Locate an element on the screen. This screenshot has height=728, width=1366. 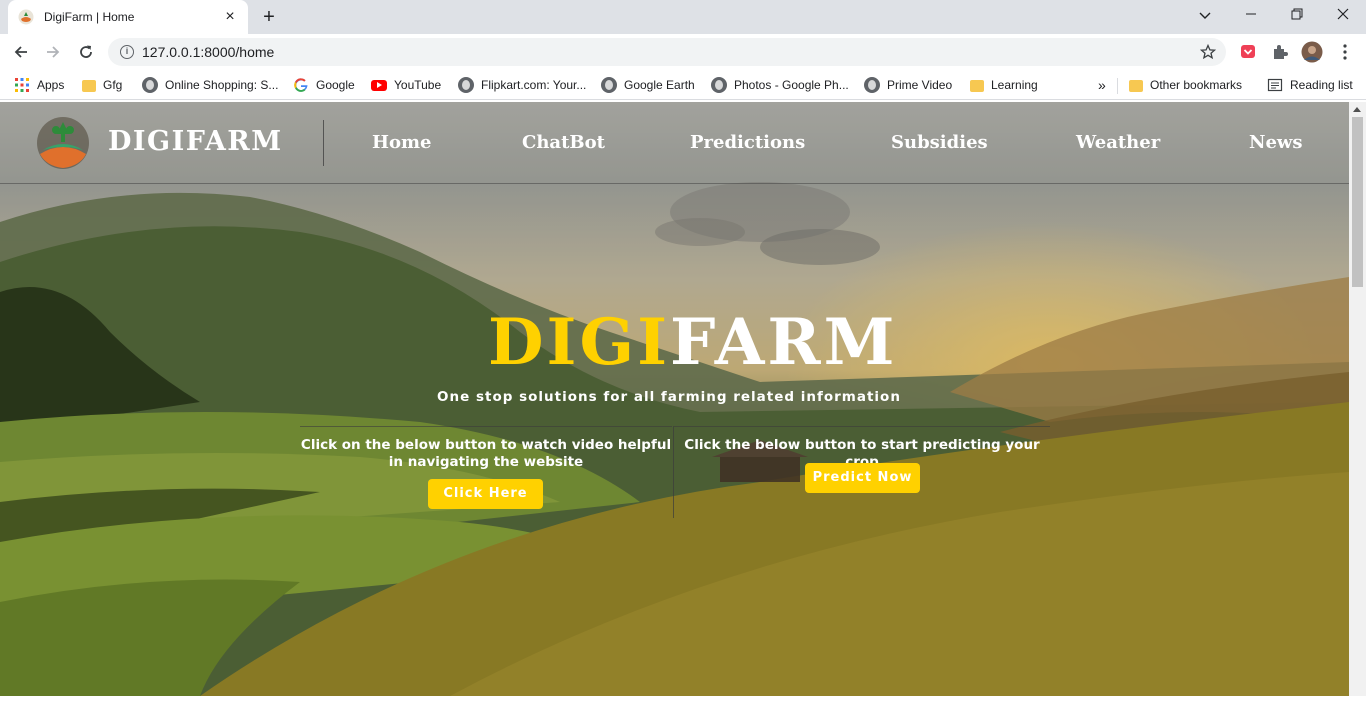
nav-home: Home is located at coordinates (402, 142).